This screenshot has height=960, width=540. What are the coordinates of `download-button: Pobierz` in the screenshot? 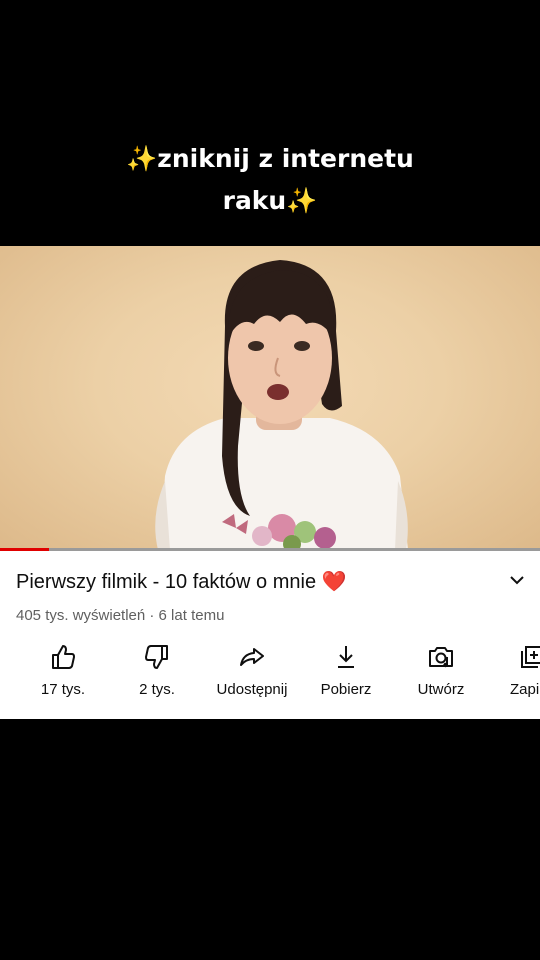 It's located at (346, 670).